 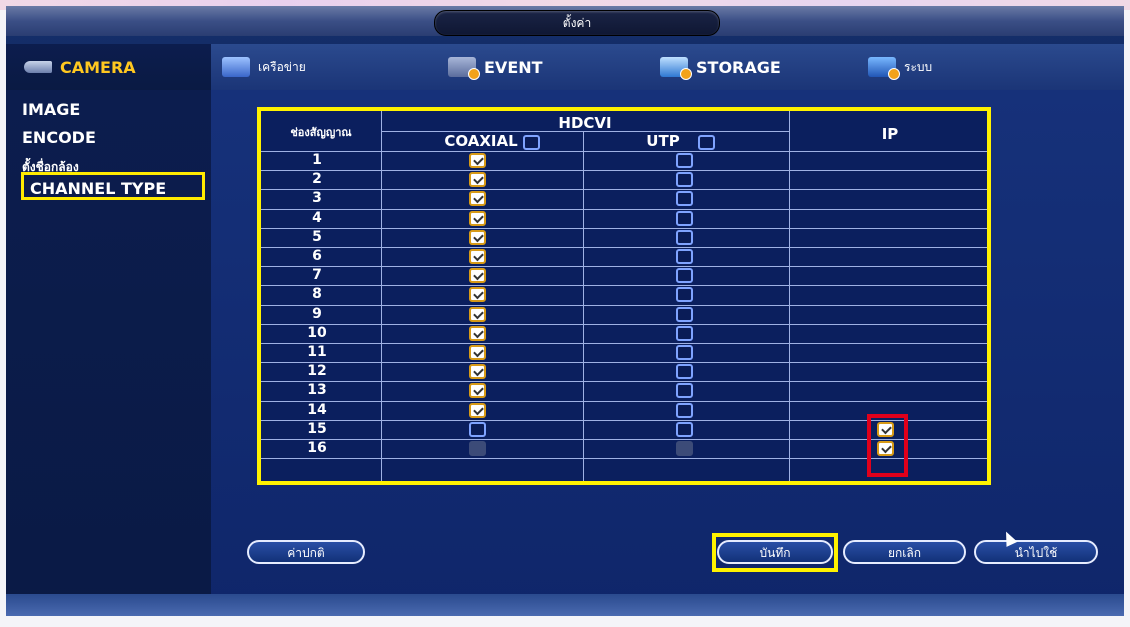 What do you see at coordinates (887, 445) in the screenshot?
I see `ip-checkbox-highlight` at bounding box center [887, 445].